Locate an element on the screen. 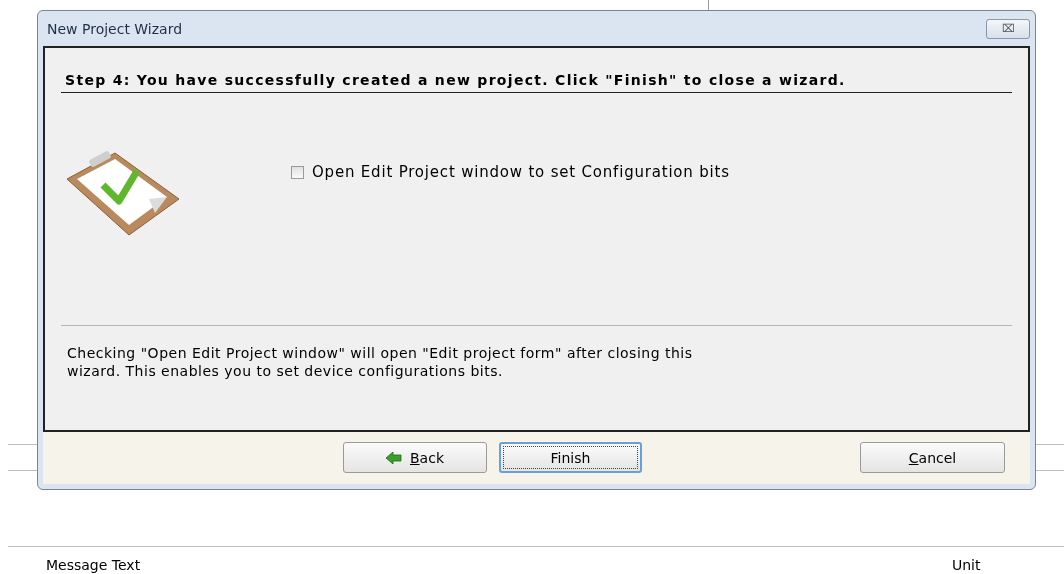 This screenshot has height=574, width=1064. arrow-left-icon is located at coordinates (394, 457).